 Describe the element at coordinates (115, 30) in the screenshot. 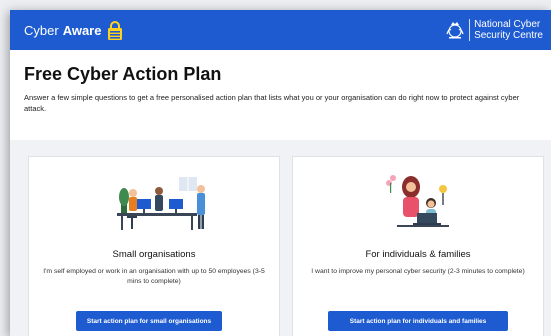

I see `padlock-icon` at that location.